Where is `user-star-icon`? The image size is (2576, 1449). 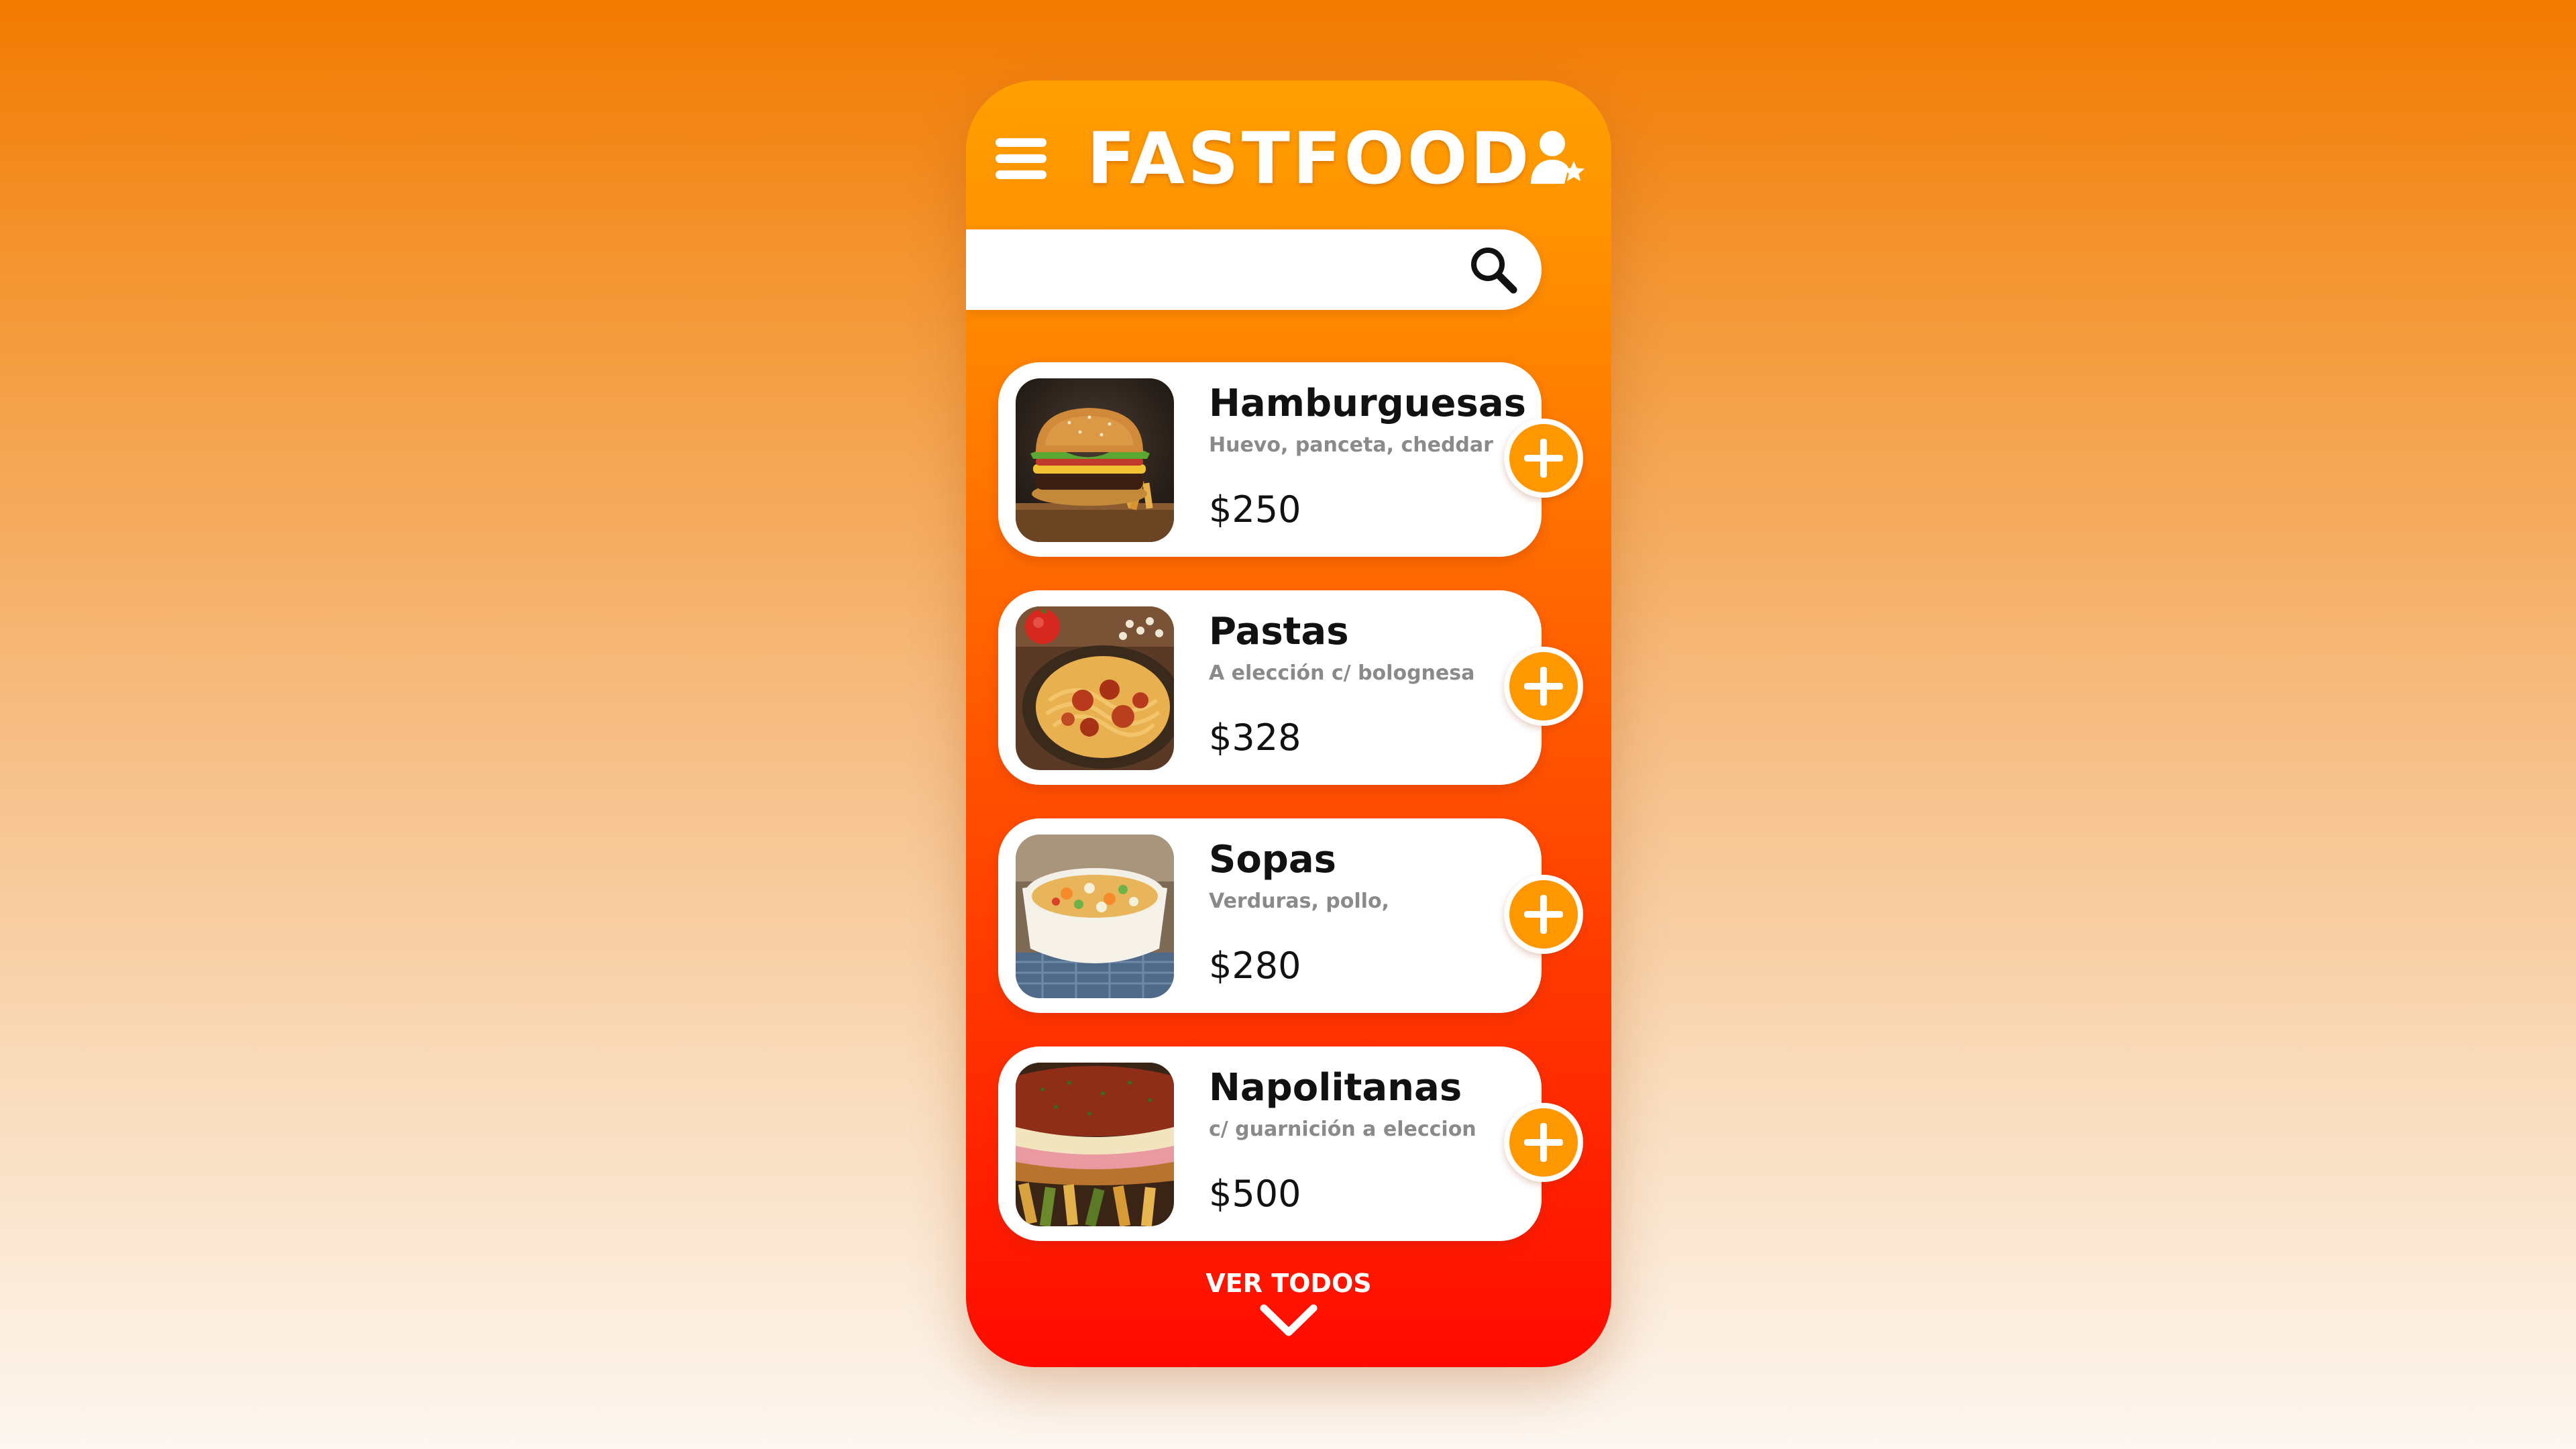 user-star-icon is located at coordinates (1558, 157).